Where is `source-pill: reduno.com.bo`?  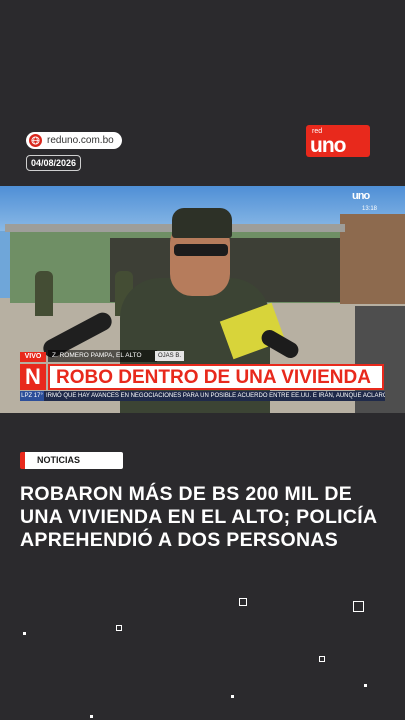
source-pill: reduno.com.bo is located at coordinates (74, 140).